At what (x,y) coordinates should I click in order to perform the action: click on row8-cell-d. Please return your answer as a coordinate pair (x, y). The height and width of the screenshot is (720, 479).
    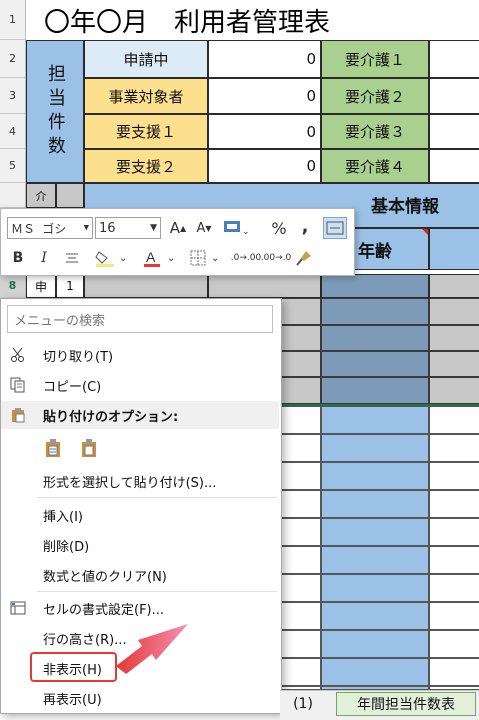
    Looking at the image, I should click on (264, 286).